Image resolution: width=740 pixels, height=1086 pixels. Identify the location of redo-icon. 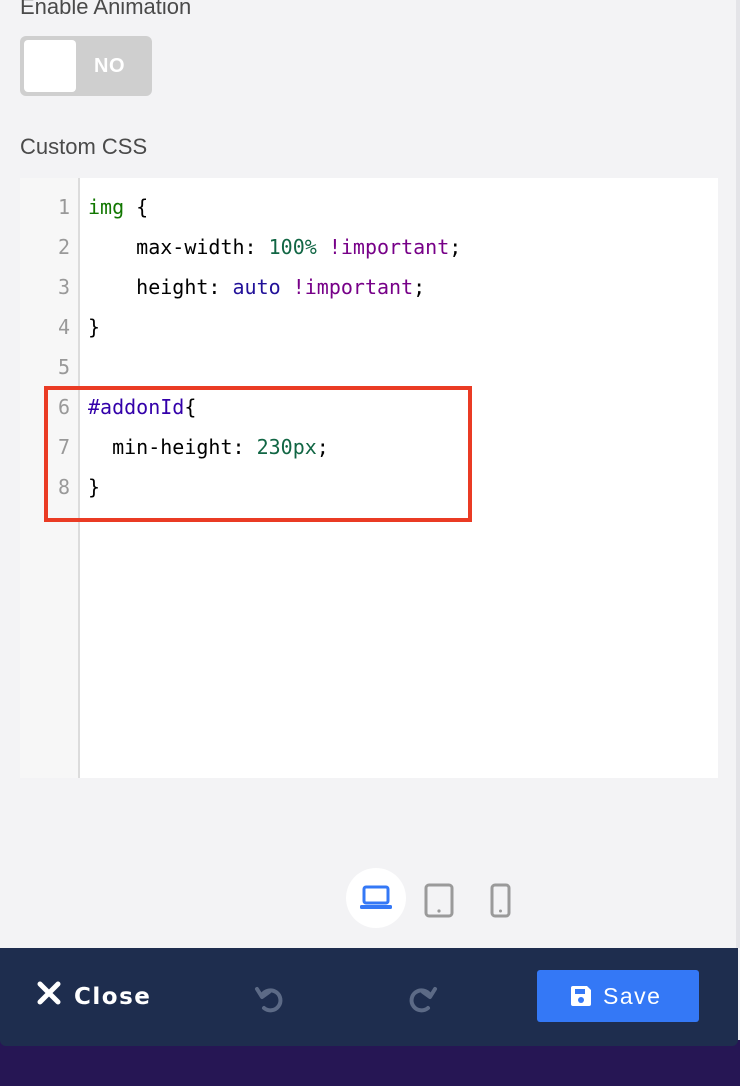
(423, 1000).